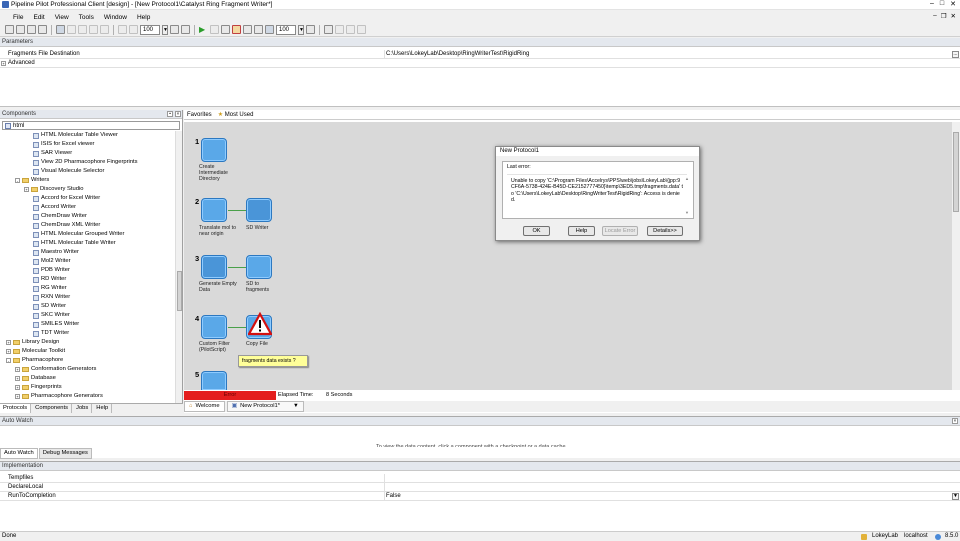 This screenshot has width=960, height=541. What do you see at coordinates (214, 210) in the screenshot?
I see `translate-mol-component` at bounding box center [214, 210].